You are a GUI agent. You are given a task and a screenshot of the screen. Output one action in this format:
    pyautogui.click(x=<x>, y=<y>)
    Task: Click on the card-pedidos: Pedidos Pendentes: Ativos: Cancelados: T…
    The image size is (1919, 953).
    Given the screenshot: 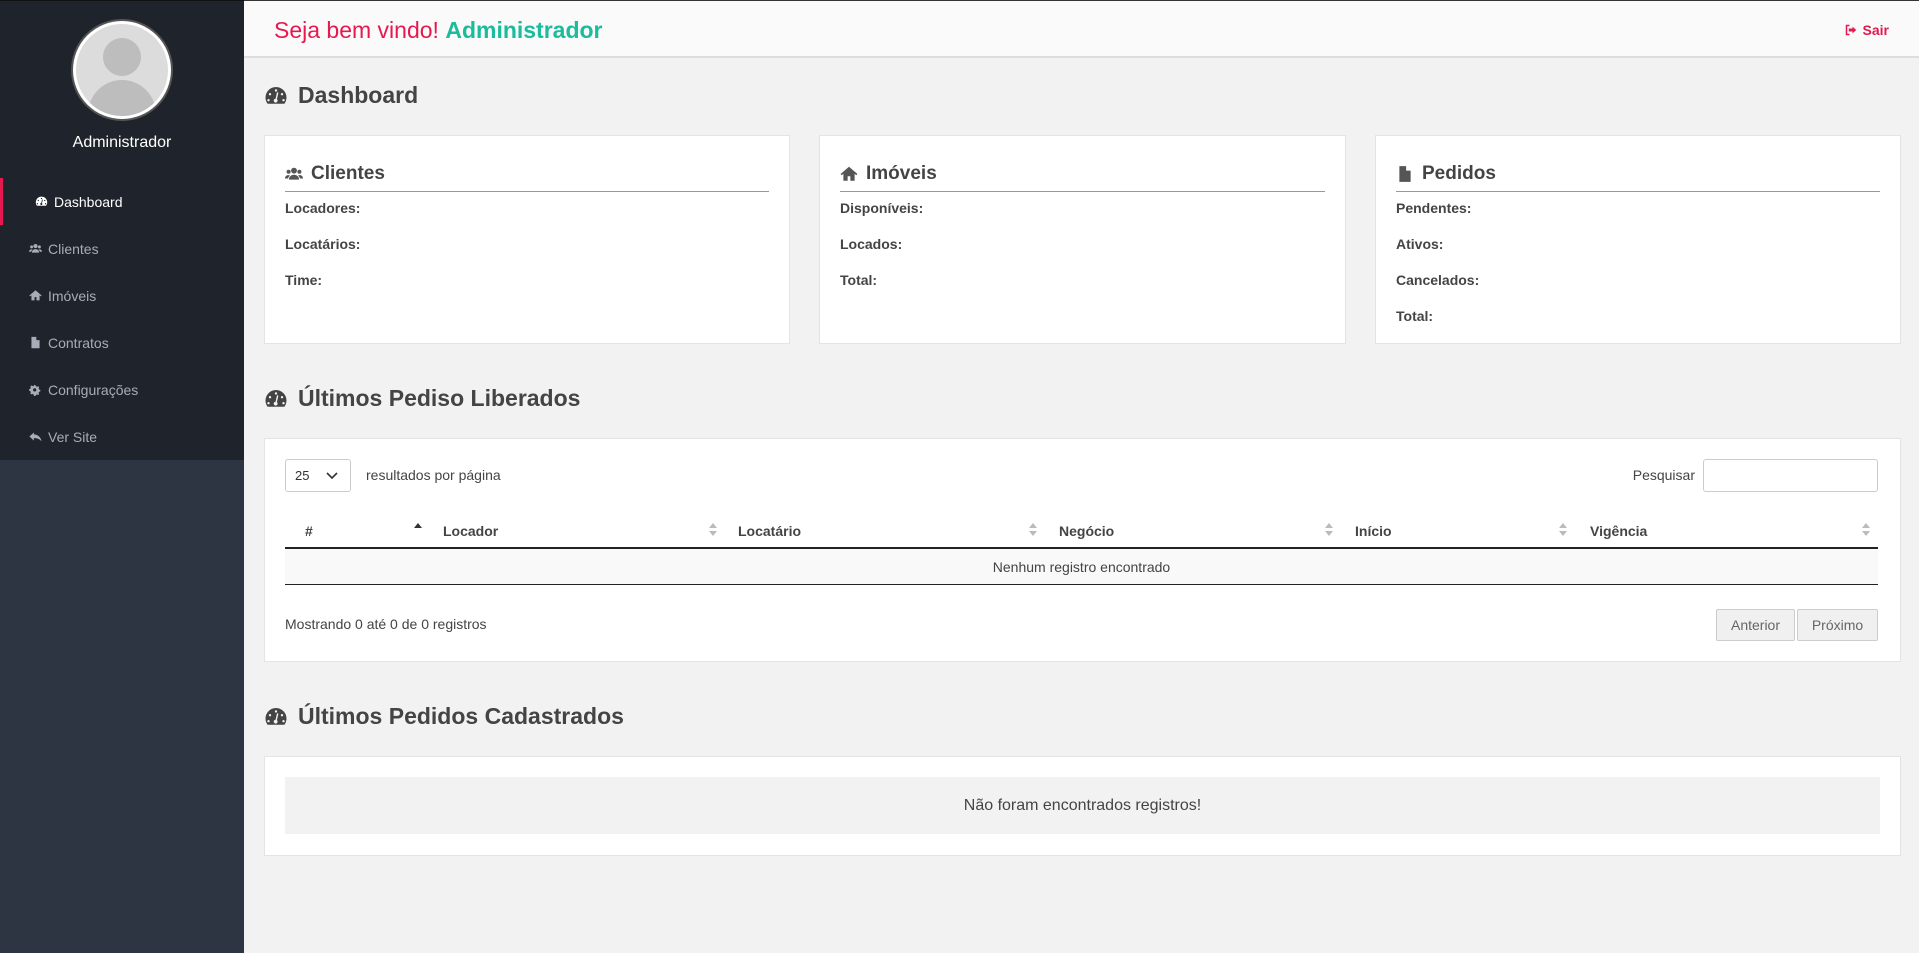 What is the action you would take?
    pyautogui.click(x=1638, y=239)
    